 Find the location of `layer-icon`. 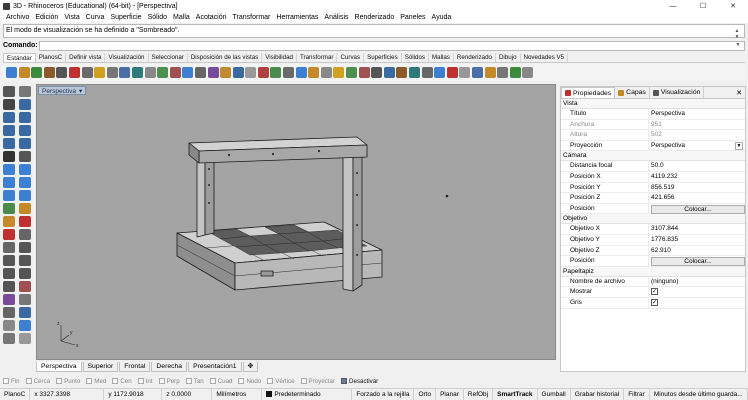

layer-icon is located at coordinates (238, 72).